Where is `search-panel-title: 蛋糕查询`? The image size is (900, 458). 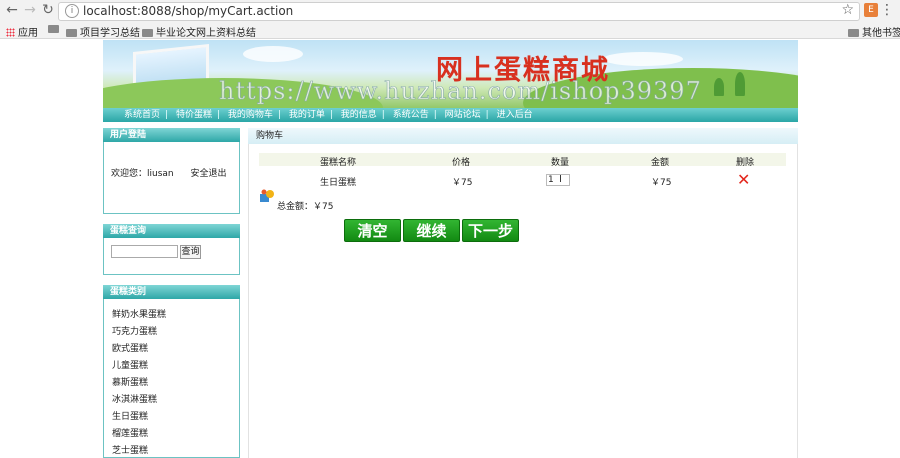 search-panel-title: 蛋糕查询 is located at coordinates (171, 231).